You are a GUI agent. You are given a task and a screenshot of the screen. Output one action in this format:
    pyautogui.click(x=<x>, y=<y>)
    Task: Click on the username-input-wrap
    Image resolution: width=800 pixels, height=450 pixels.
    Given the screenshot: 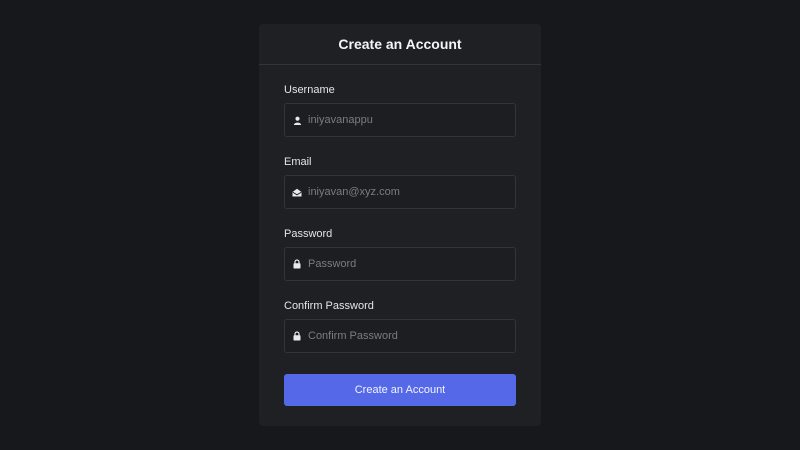 What is the action you would take?
    pyautogui.click(x=400, y=120)
    